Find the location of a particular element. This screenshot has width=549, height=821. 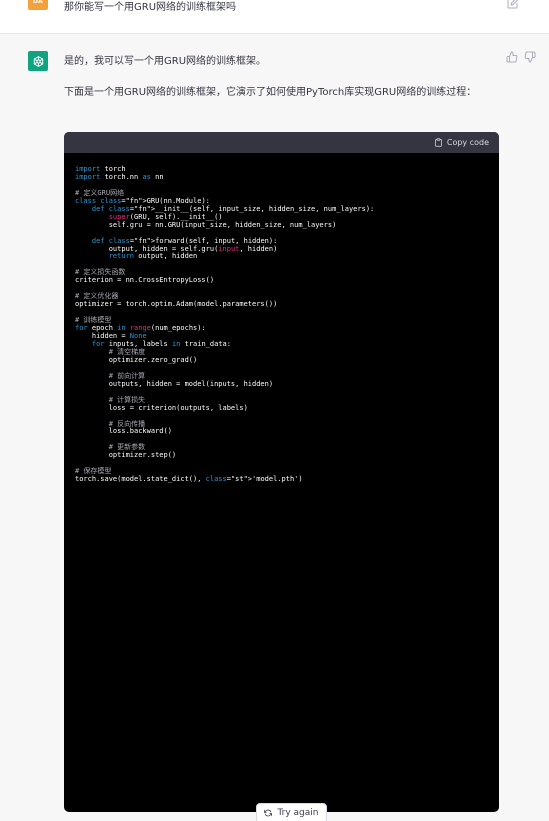

user-avatar-initials: DA is located at coordinates (38, 2).